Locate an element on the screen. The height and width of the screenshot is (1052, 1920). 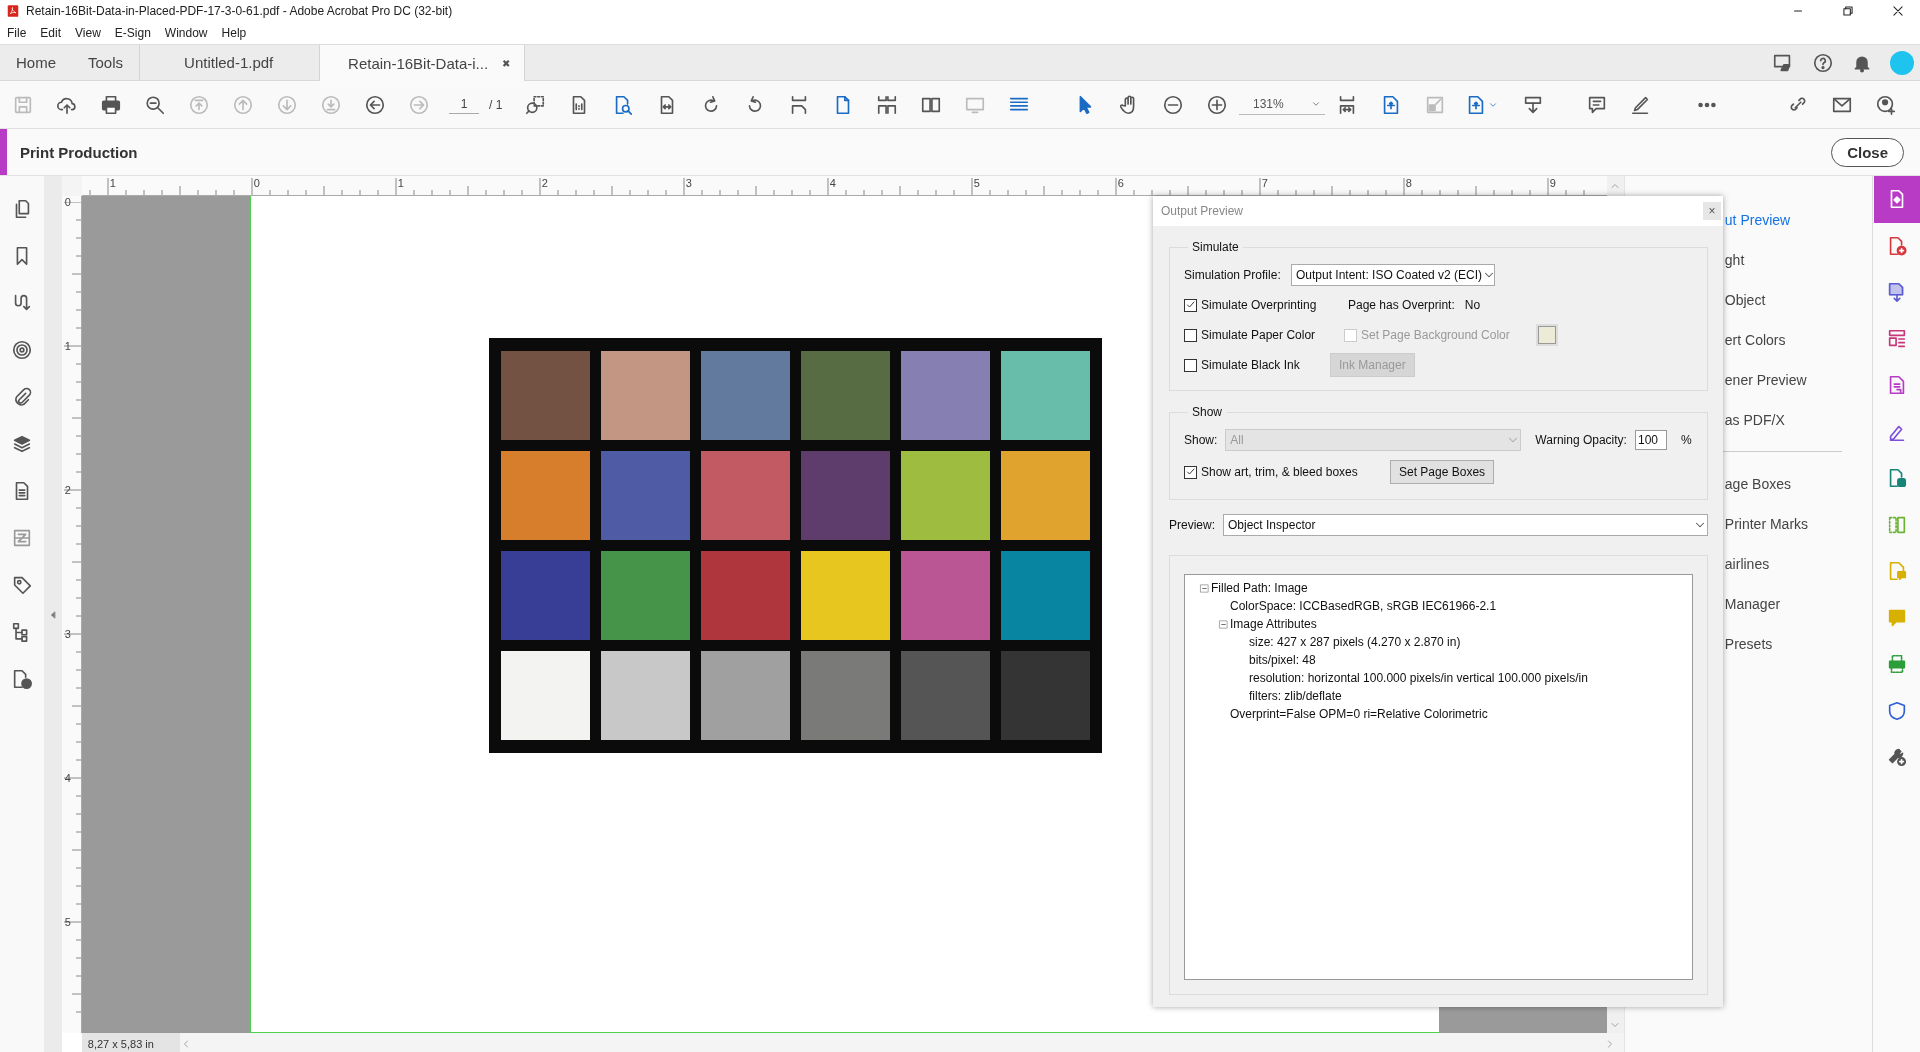
window-title: Retain-16Bit-Data-in-Placed-PDF-17-3-0-61.pdf - Adobe Acrobat Pro DC (32-bit) is located at coordinates (240, 11).